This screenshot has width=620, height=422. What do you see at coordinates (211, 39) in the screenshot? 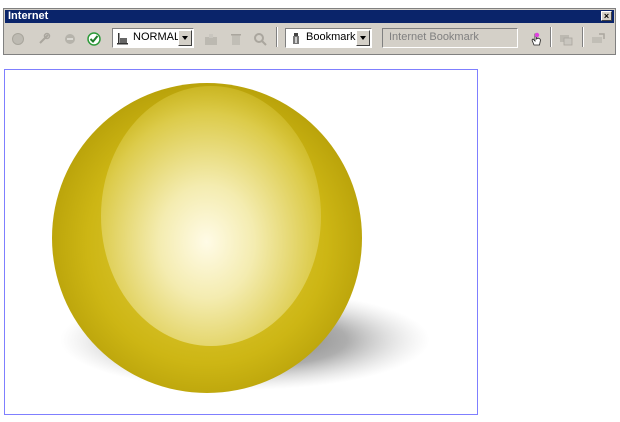
I see `add-bookmark-icon` at bounding box center [211, 39].